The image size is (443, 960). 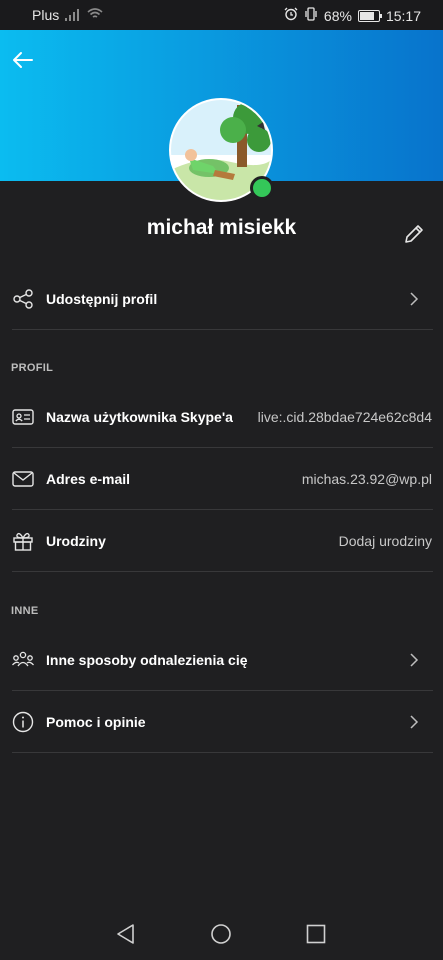 What do you see at coordinates (88, 478) in the screenshot?
I see `email-label: Adres e-mail` at bounding box center [88, 478].